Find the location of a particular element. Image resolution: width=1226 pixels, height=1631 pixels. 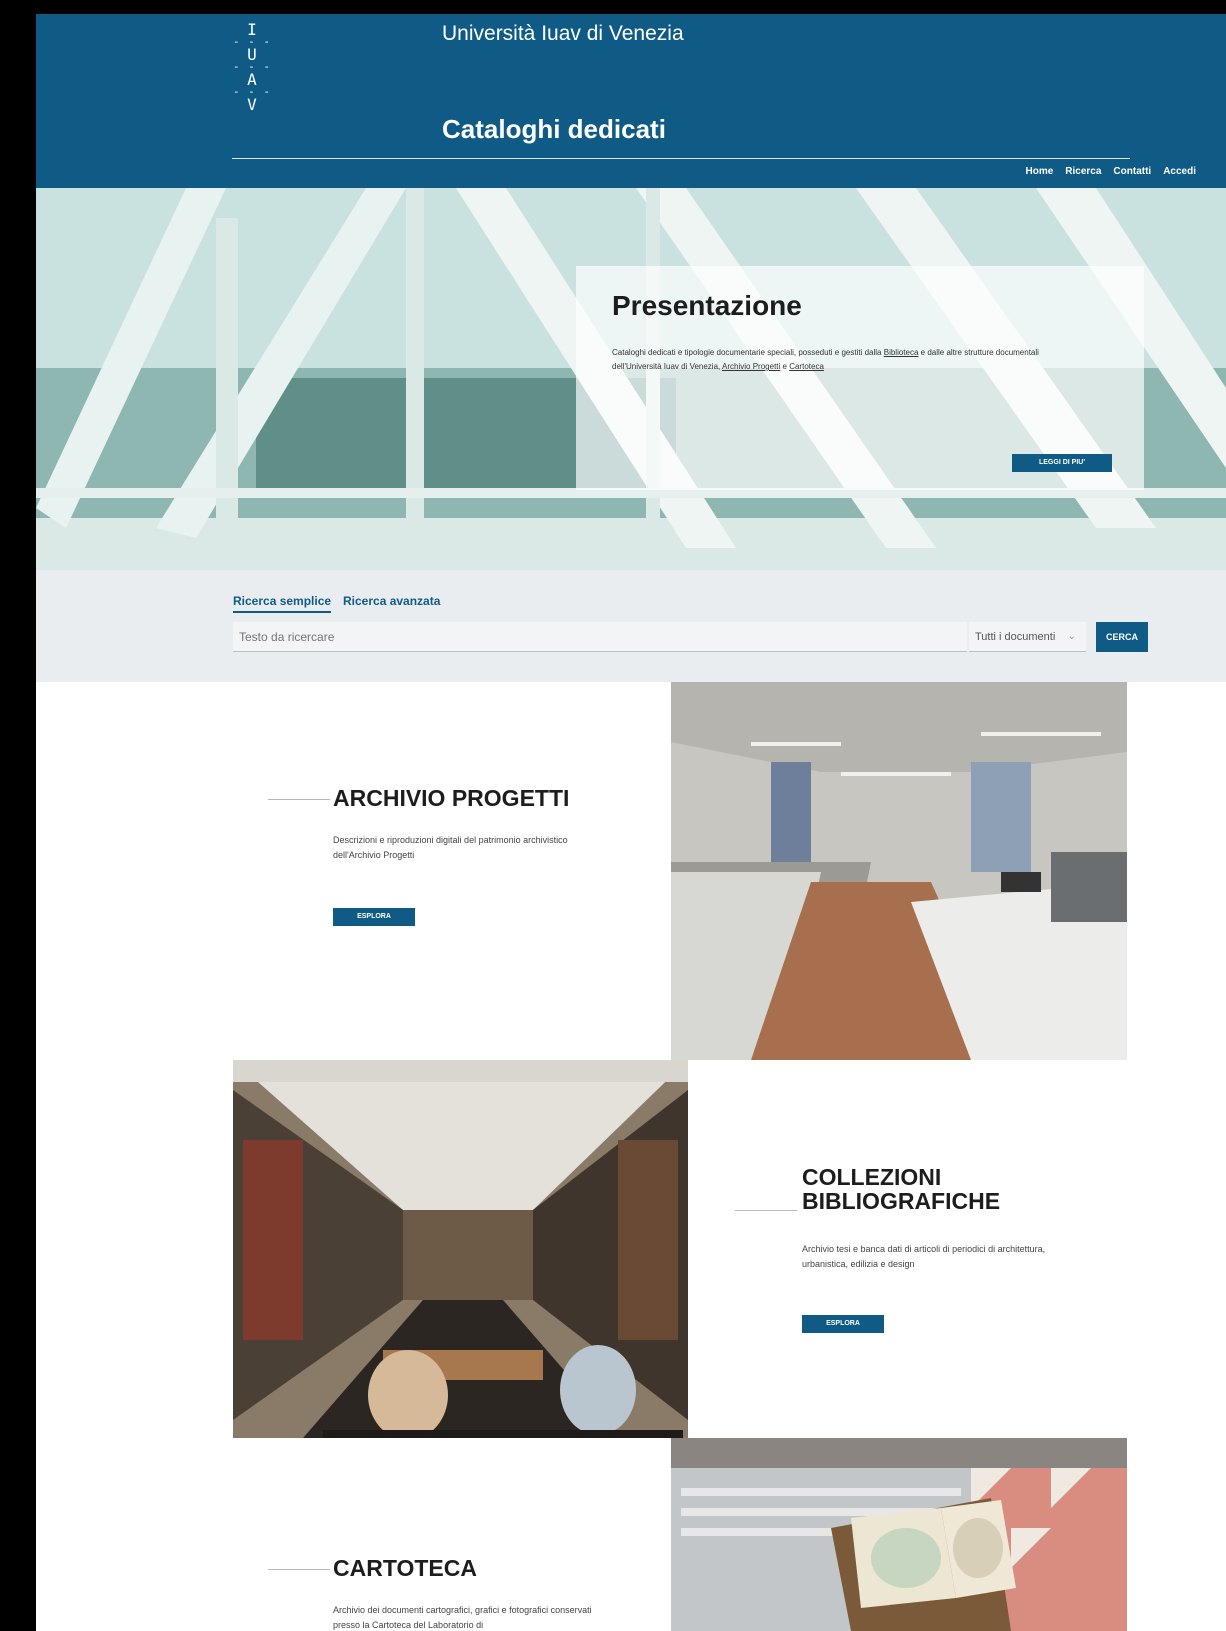

search-input is located at coordinates (600, 637).